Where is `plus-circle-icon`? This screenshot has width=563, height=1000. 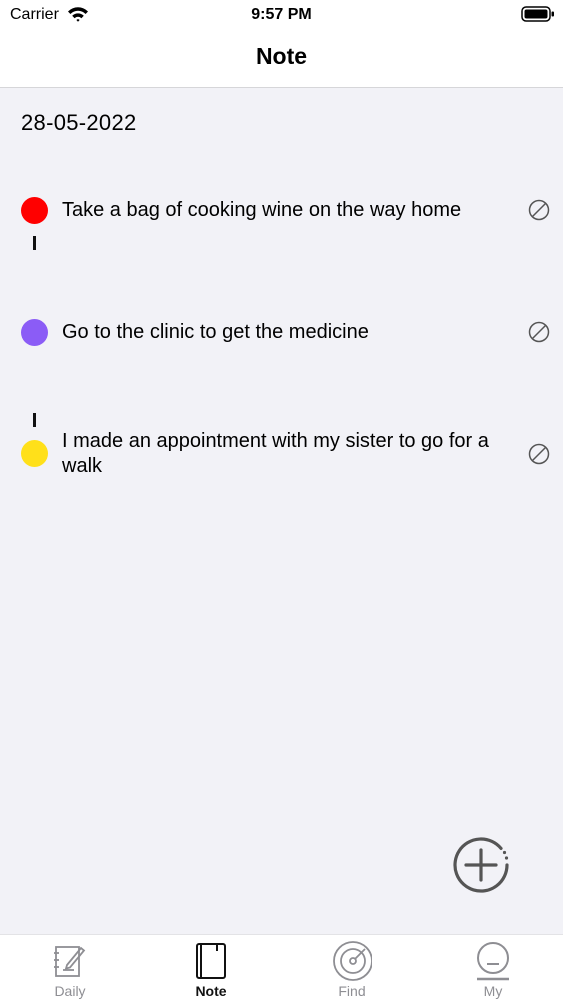 plus-circle-icon is located at coordinates (481, 865).